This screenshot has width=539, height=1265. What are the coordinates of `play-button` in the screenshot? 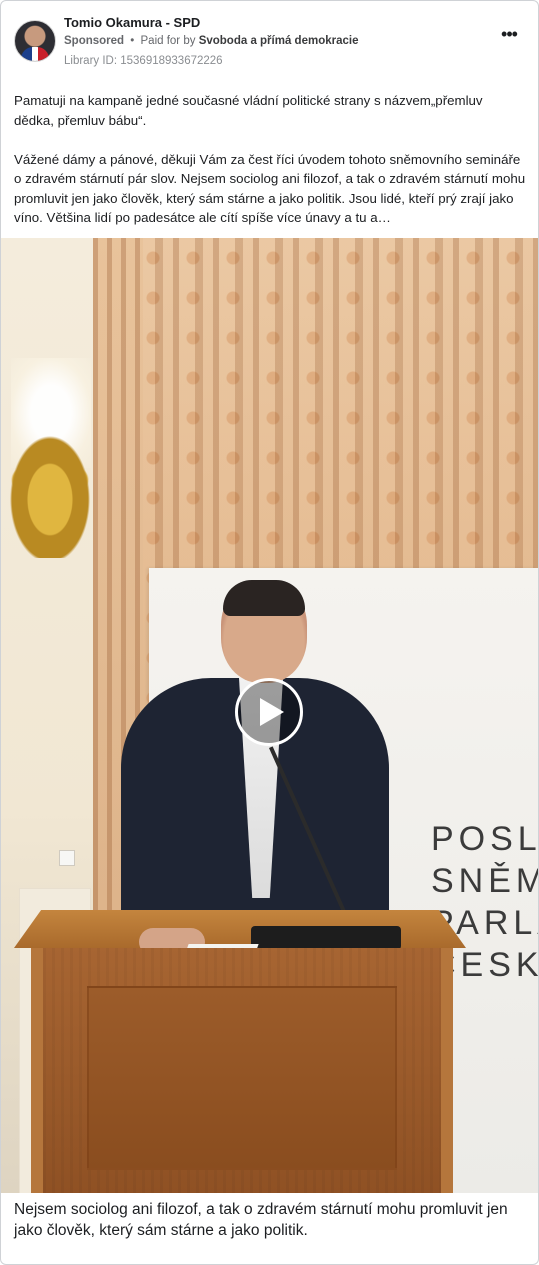 It's located at (269, 712).